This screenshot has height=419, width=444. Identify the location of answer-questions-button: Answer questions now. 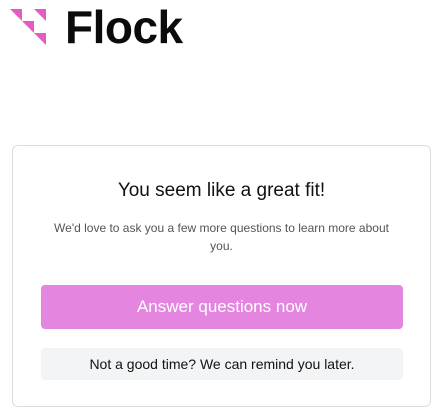
(222, 307).